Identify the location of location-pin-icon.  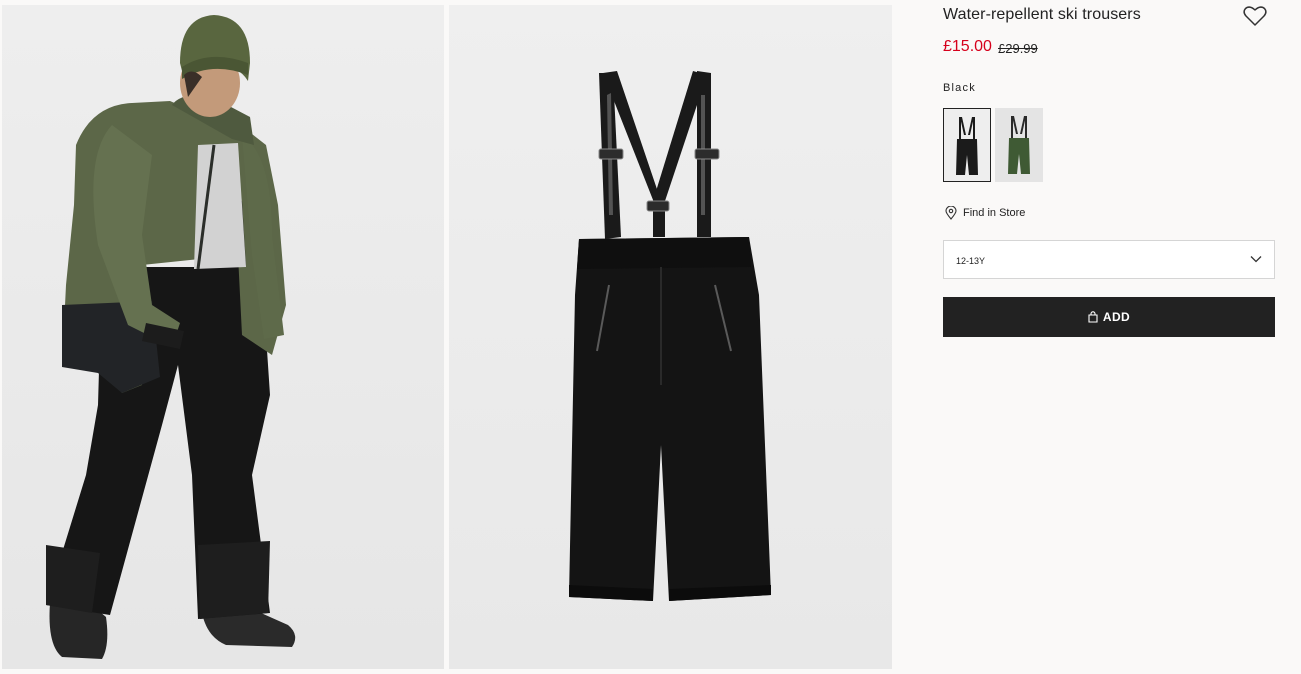
(951, 213).